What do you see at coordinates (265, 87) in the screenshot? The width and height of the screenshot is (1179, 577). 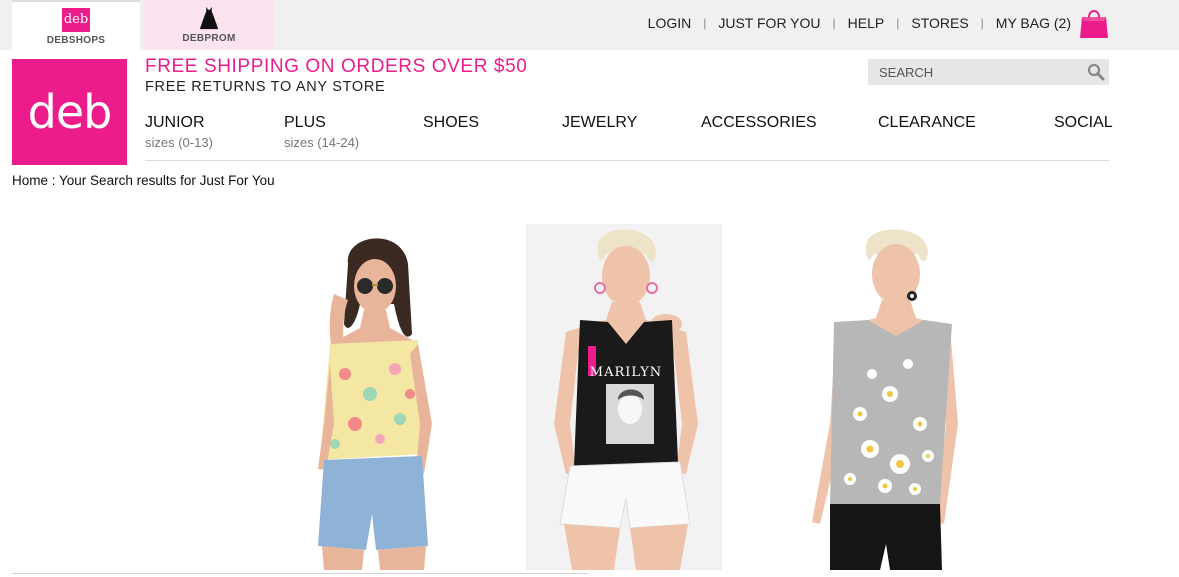 I see `free-returns-banner: FREE RETURNS TO ANY STORE` at bounding box center [265, 87].